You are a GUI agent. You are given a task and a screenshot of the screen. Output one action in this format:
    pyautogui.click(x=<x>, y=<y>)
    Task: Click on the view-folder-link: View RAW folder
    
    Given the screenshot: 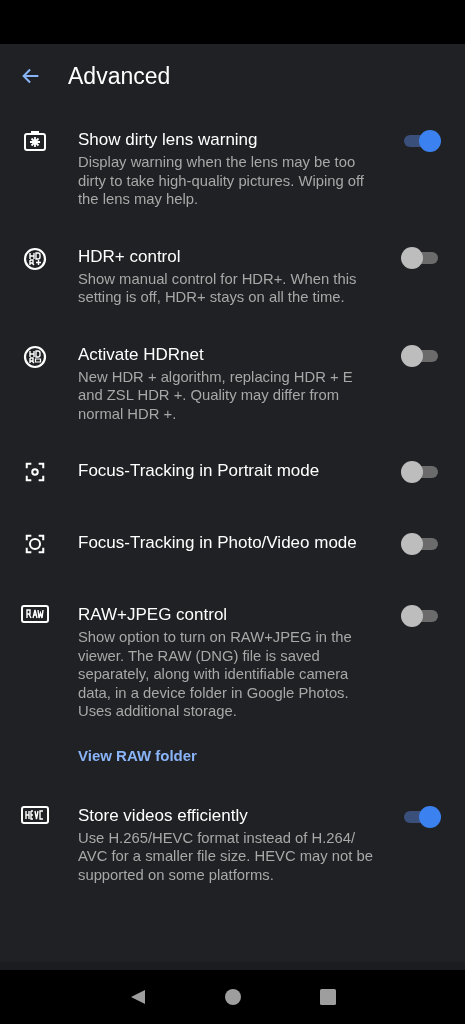 What is the action you would take?
    pyautogui.click(x=137, y=755)
    